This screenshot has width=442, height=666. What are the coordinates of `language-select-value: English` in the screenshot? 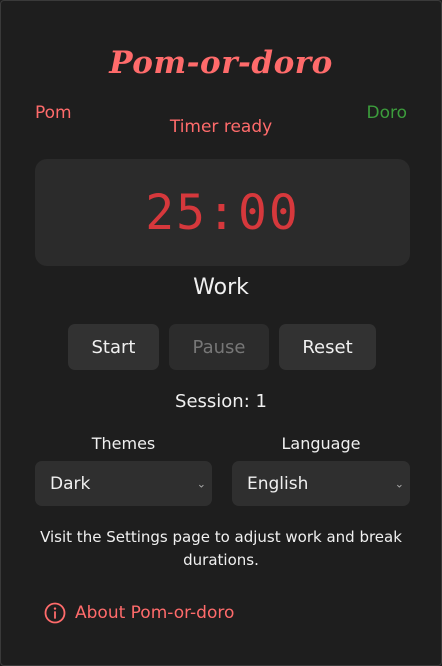 It's located at (278, 483).